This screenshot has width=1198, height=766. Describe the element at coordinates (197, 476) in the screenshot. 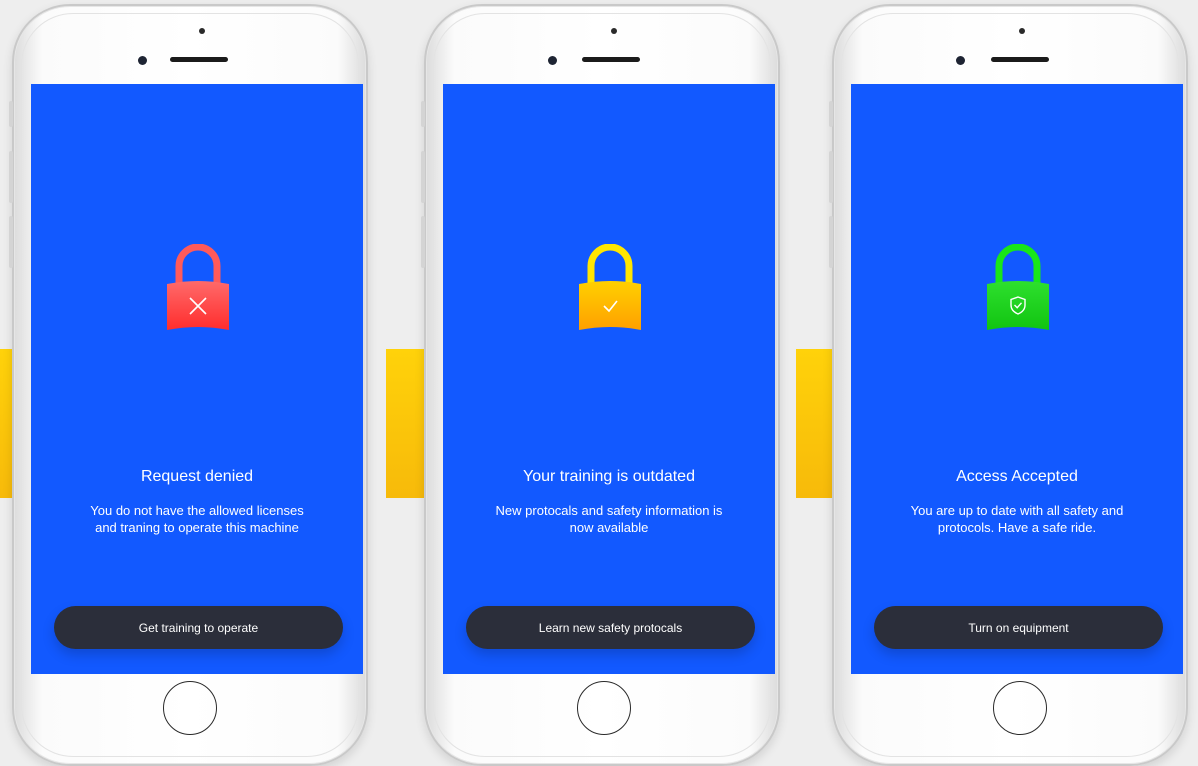

I see `status-title: Request denied` at that location.